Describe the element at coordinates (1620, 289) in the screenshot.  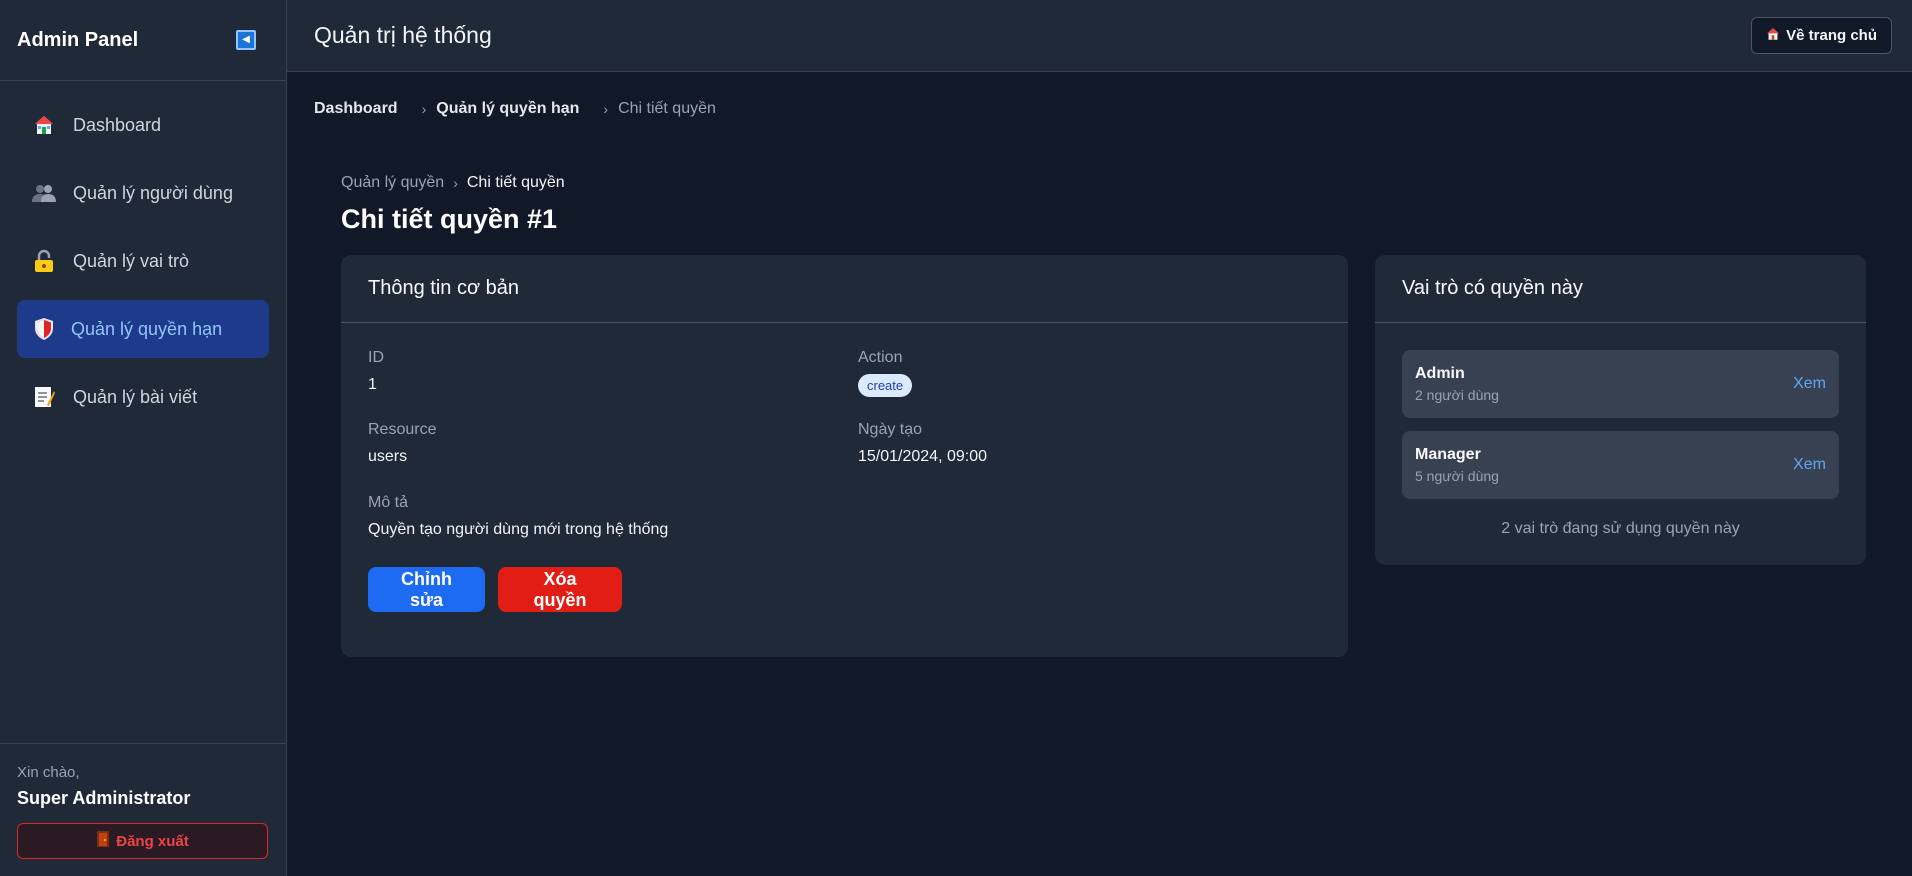
I see `roles-header: Vai trò có quyền này` at that location.